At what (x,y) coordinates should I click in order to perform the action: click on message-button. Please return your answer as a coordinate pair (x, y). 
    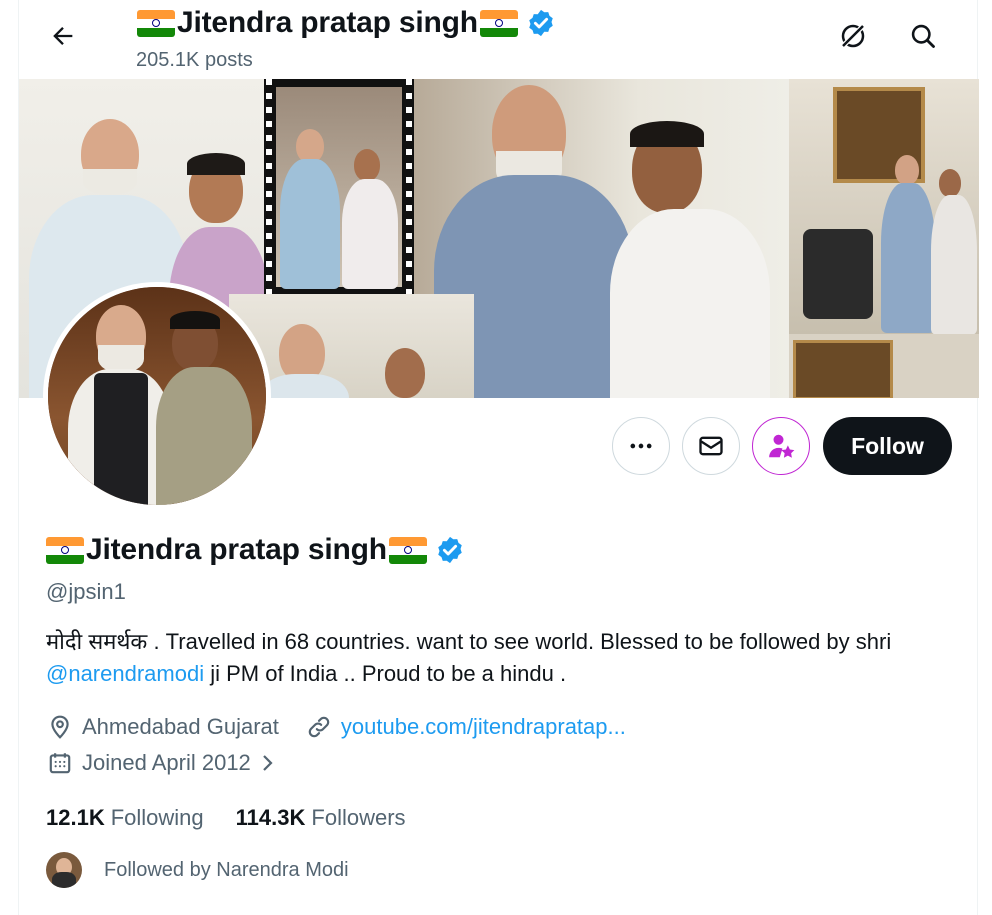
    Looking at the image, I should click on (711, 446).